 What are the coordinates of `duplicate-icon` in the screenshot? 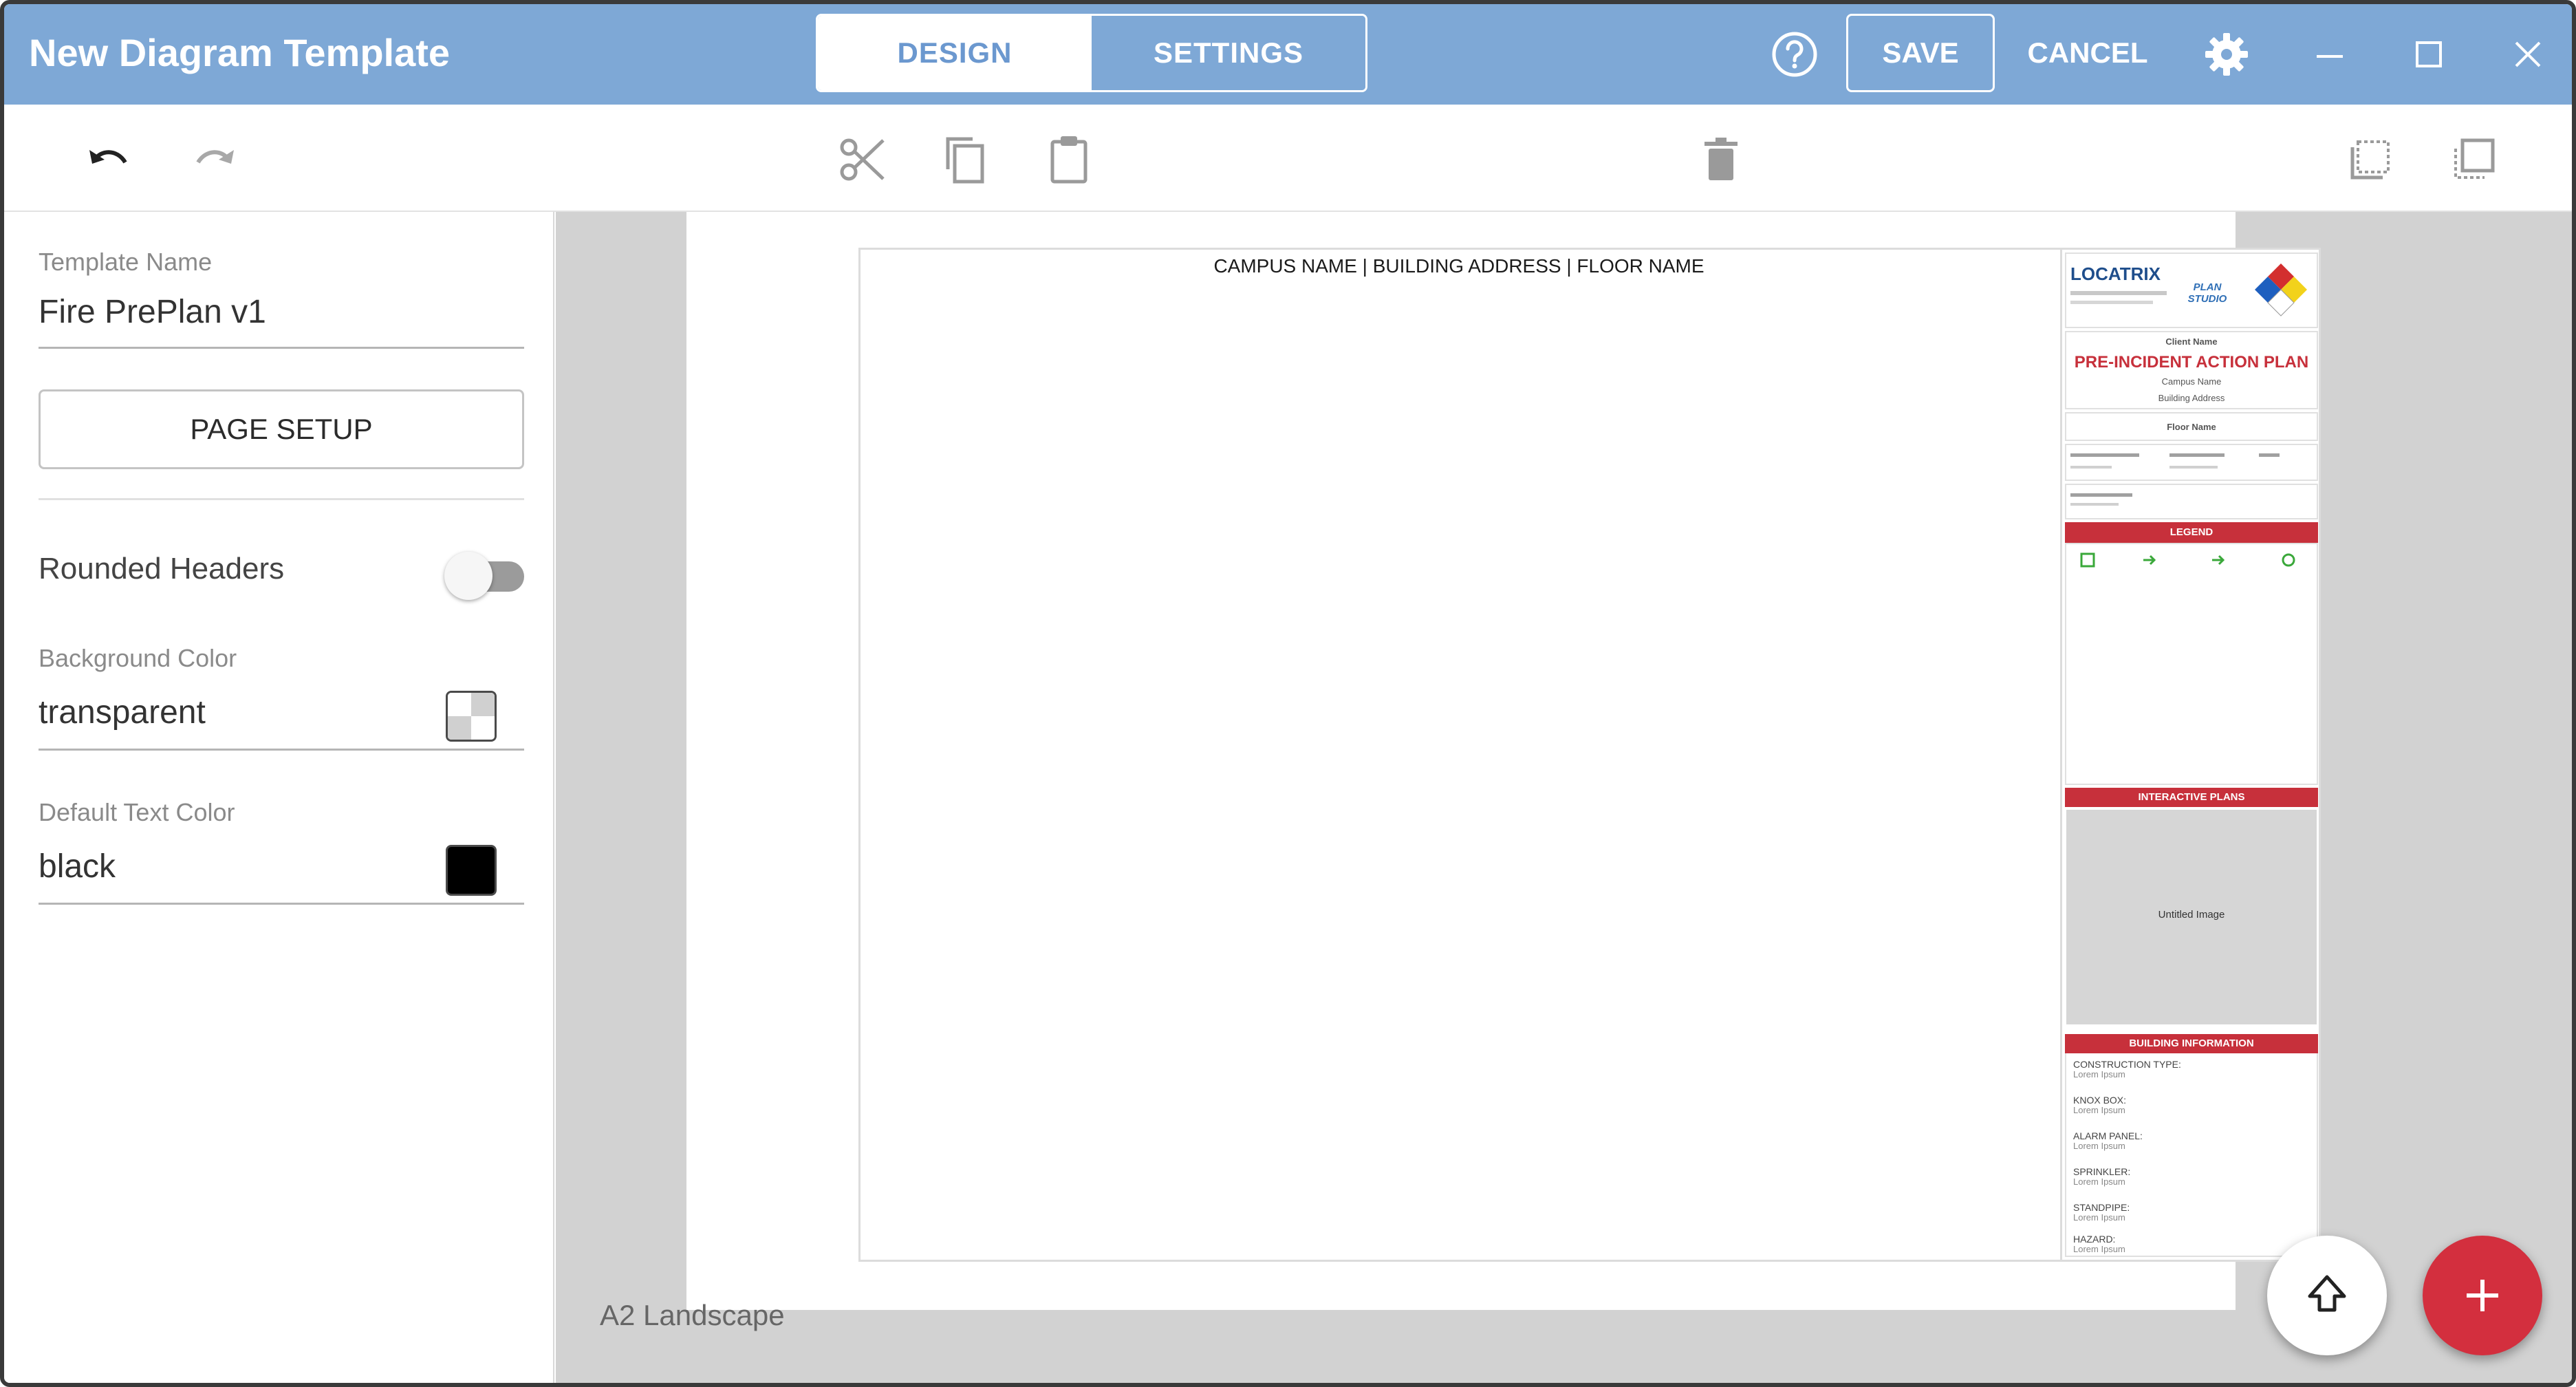 It's located at (2473, 159).